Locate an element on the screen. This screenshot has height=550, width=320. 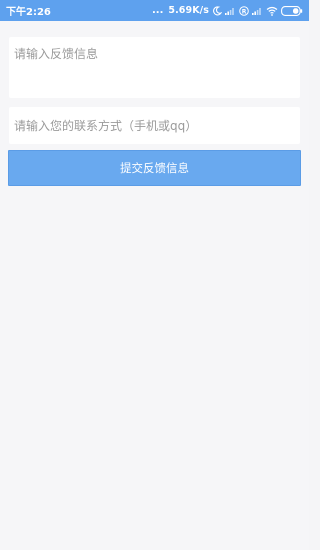
feedback-input is located at coordinates (154, 67).